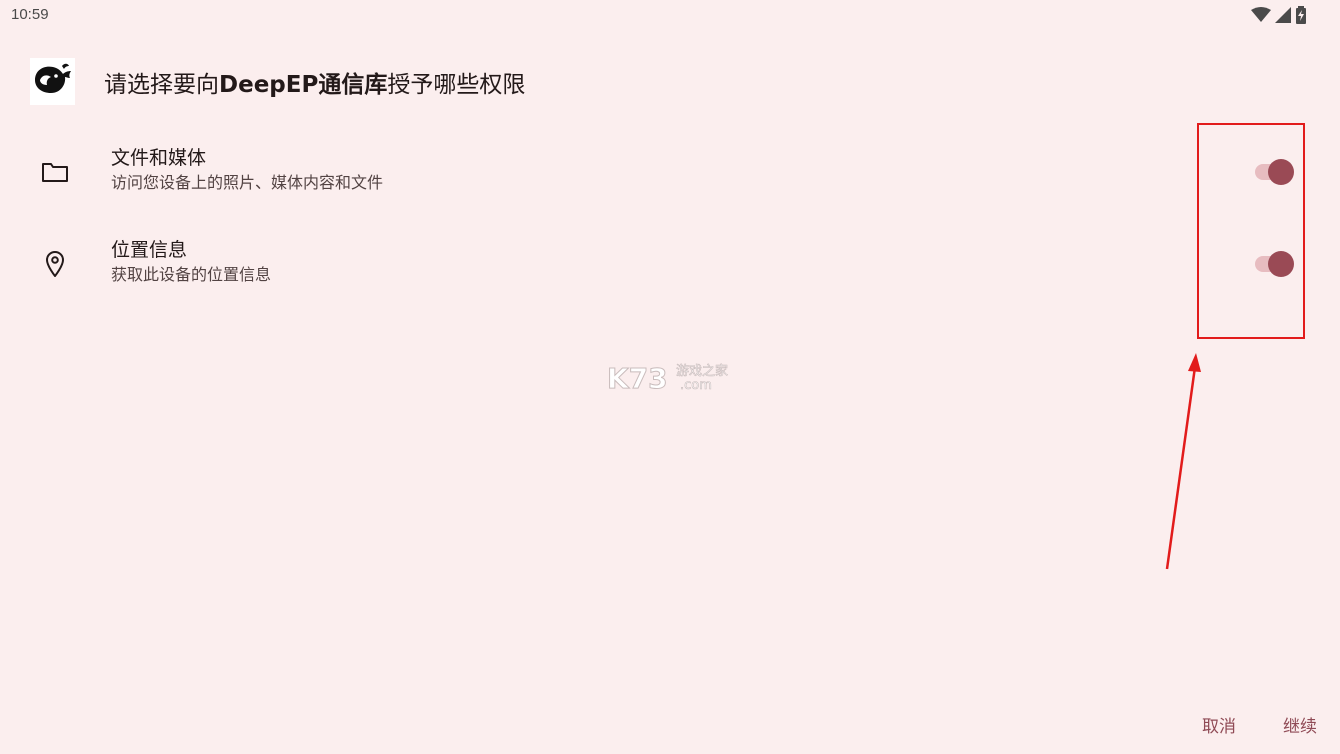 The height and width of the screenshot is (754, 1340). What do you see at coordinates (191, 274) in the screenshot?
I see `permission-description: 获取此设备的位置信息` at bounding box center [191, 274].